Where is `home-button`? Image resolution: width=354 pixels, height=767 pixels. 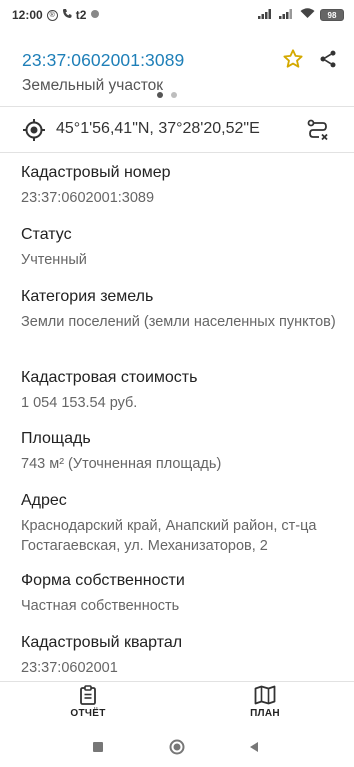
home-button is located at coordinates (177, 747).